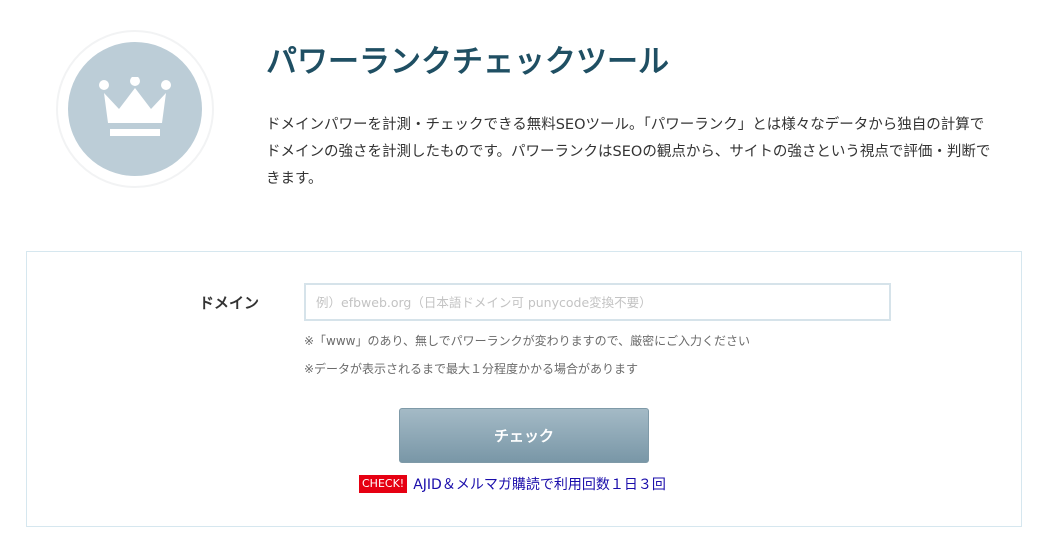 The width and height of the screenshot is (1042, 540). What do you see at coordinates (471, 369) in the screenshot?
I see `note-time: ※データが表示されるまで最大１分程度かかる場合があります` at bounding box center [471, 369].